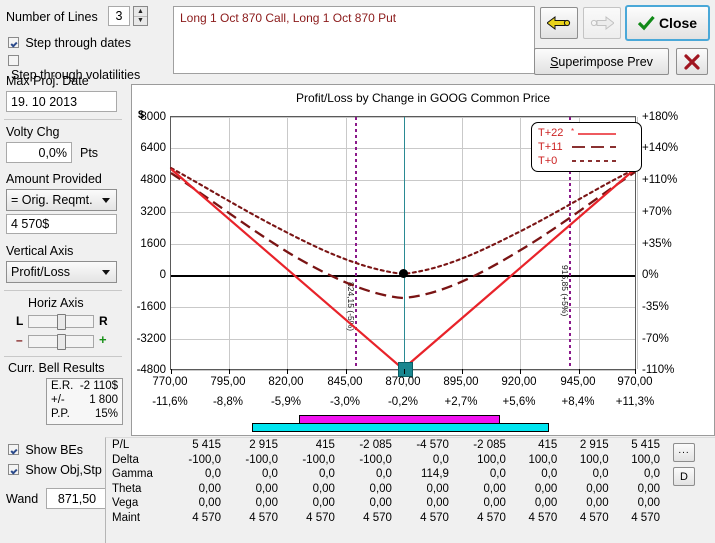  I want to click on close-button-label: Close, so click(678, 23).